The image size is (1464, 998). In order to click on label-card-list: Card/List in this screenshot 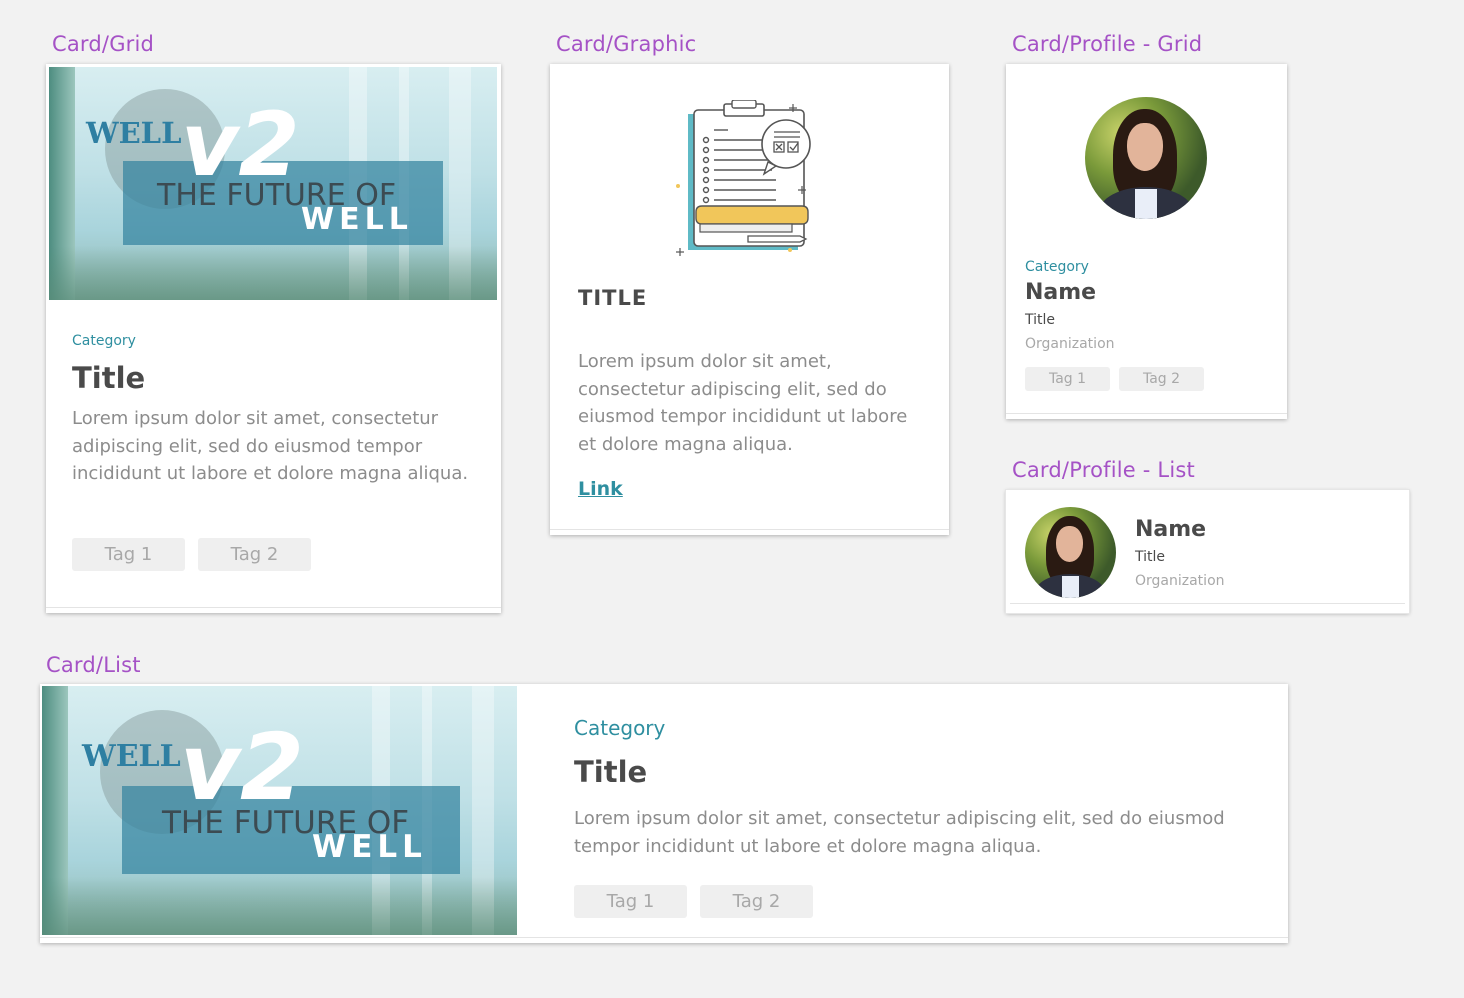, I will do `click(93, 665)`.